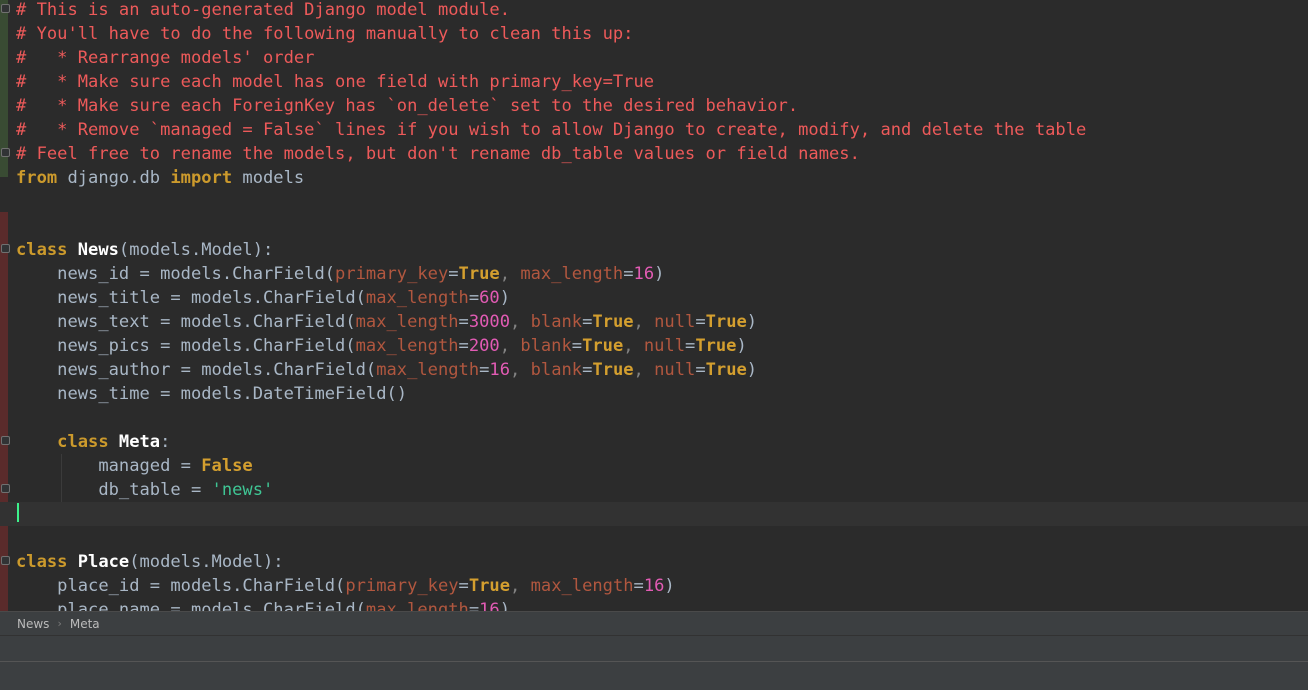 This screenshot has width=1308, height=690. I want to click on code-line: news_time = models.DateTimeField(), so click(654, 394).